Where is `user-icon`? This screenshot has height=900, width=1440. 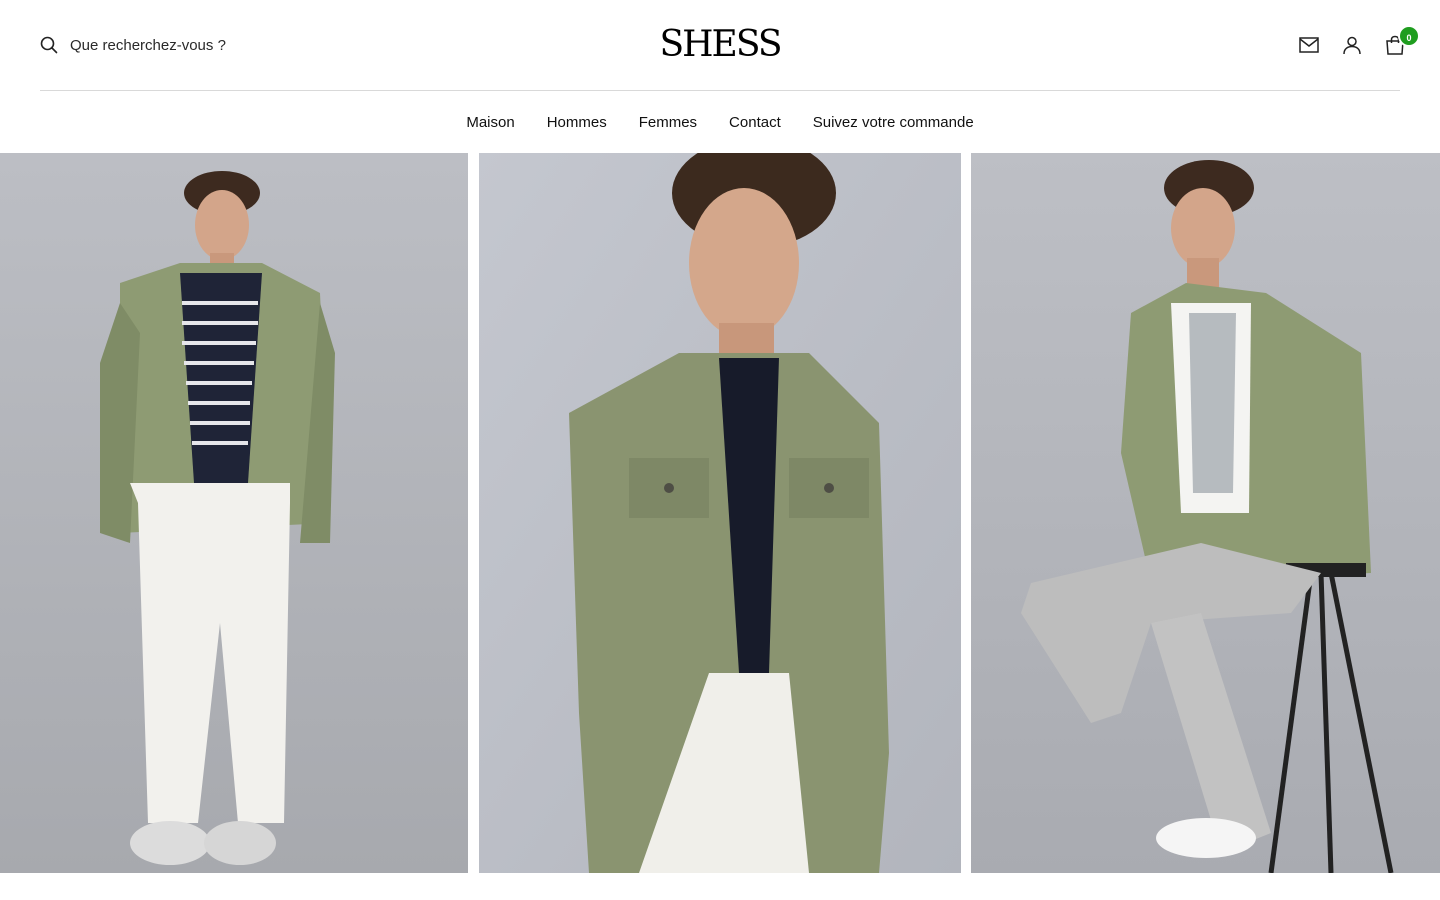
user-icon is located at coordinates (1352, 45).